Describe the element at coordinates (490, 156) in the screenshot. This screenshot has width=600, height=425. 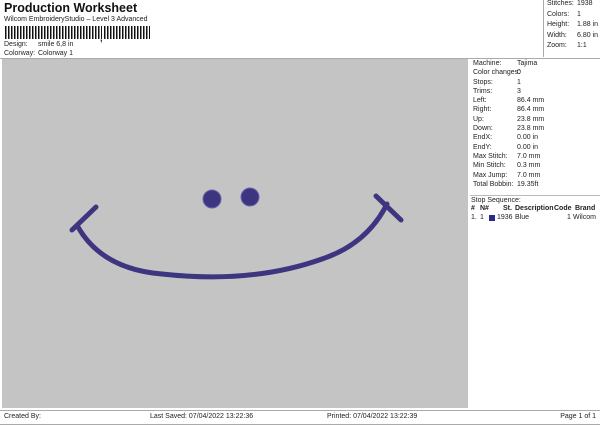
I see `details-label: Max Stitch:` at that location.